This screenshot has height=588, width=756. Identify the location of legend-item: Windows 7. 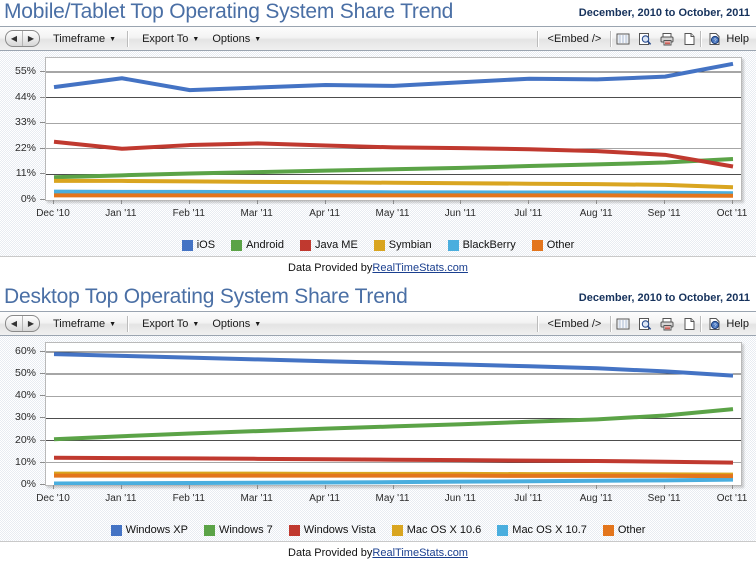
(238, 530).